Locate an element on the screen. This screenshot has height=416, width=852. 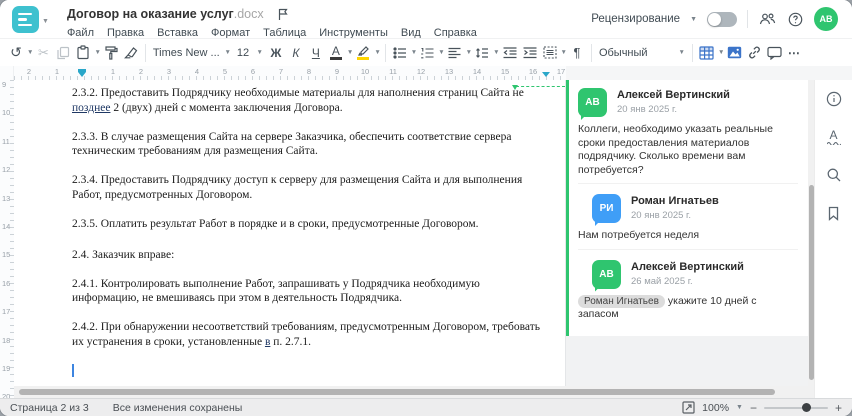
app-logo-icon is located at coordinates (25, 19).